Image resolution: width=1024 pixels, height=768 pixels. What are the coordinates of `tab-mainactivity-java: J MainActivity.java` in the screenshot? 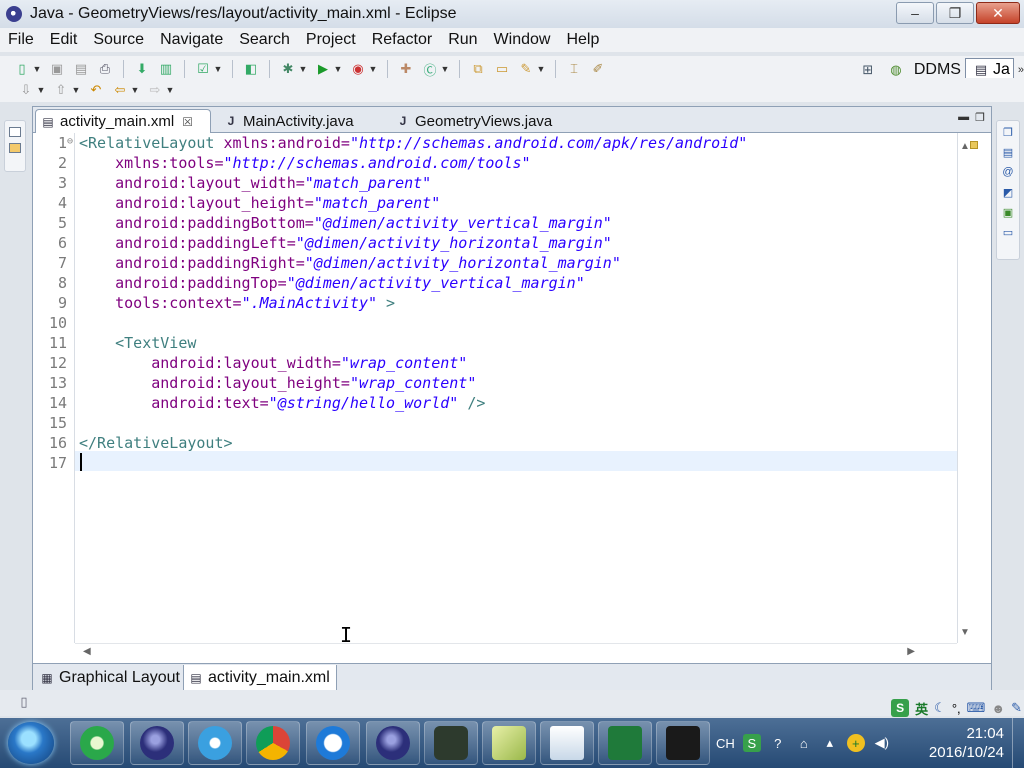 It's located at (307, 121).